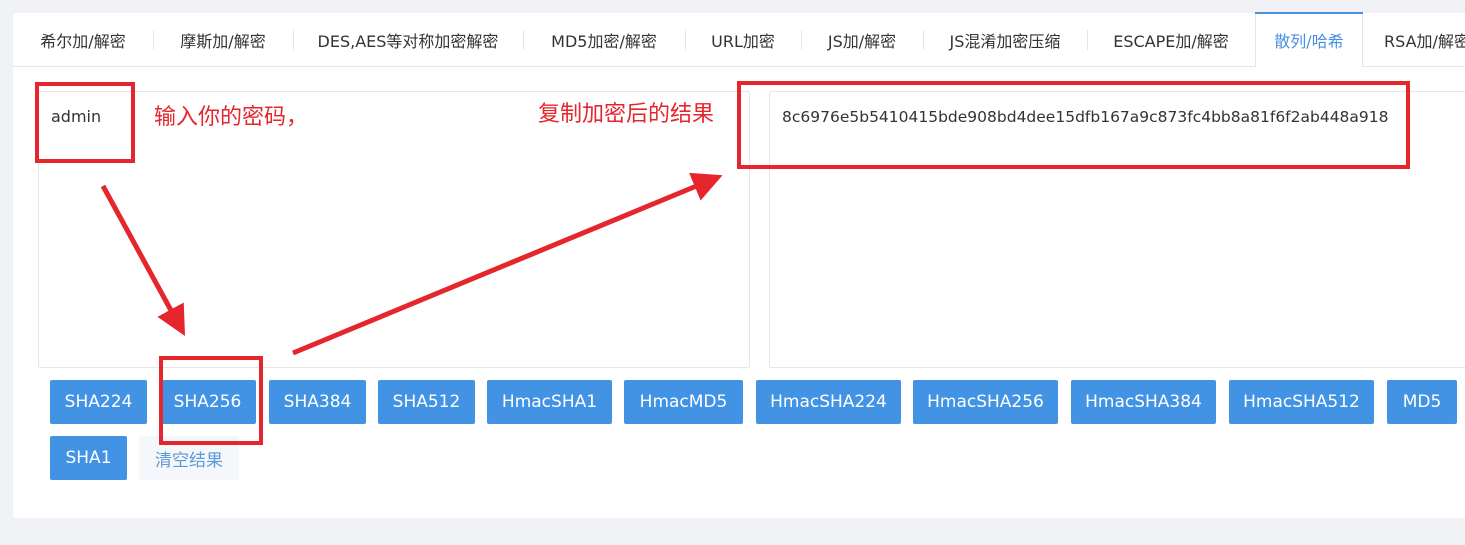  I want to click on tab-escape: ESCAPE加/解密, so click(1171, 39).